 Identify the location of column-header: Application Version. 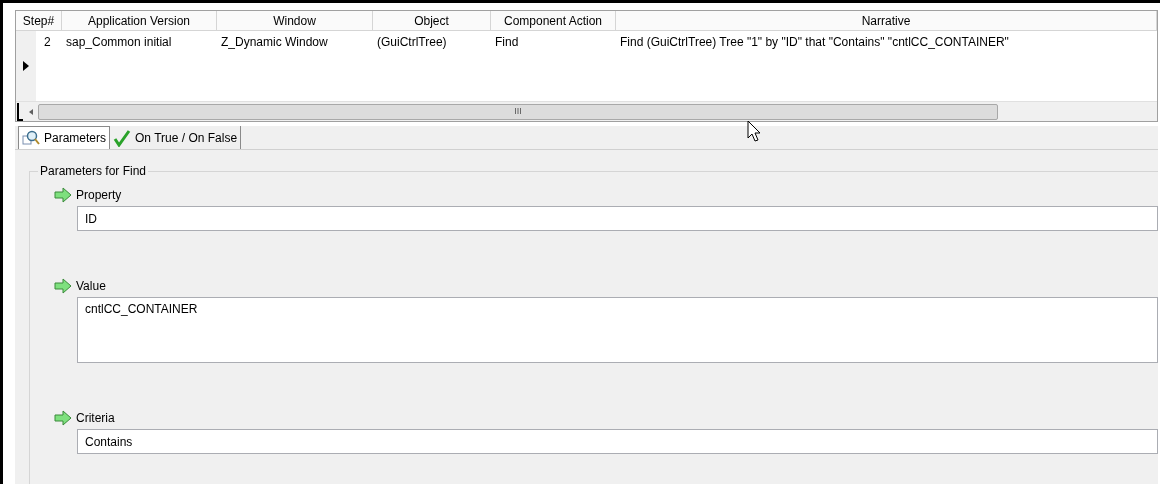
(139, 20).